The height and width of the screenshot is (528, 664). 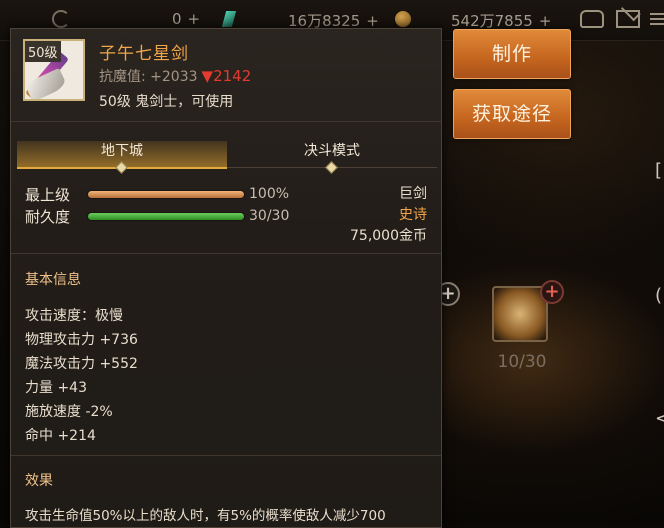 What do you see at coordinates (46, 83) in the screenshot?
I see `sword-hilt-icon` at bounding box center [46, 83].